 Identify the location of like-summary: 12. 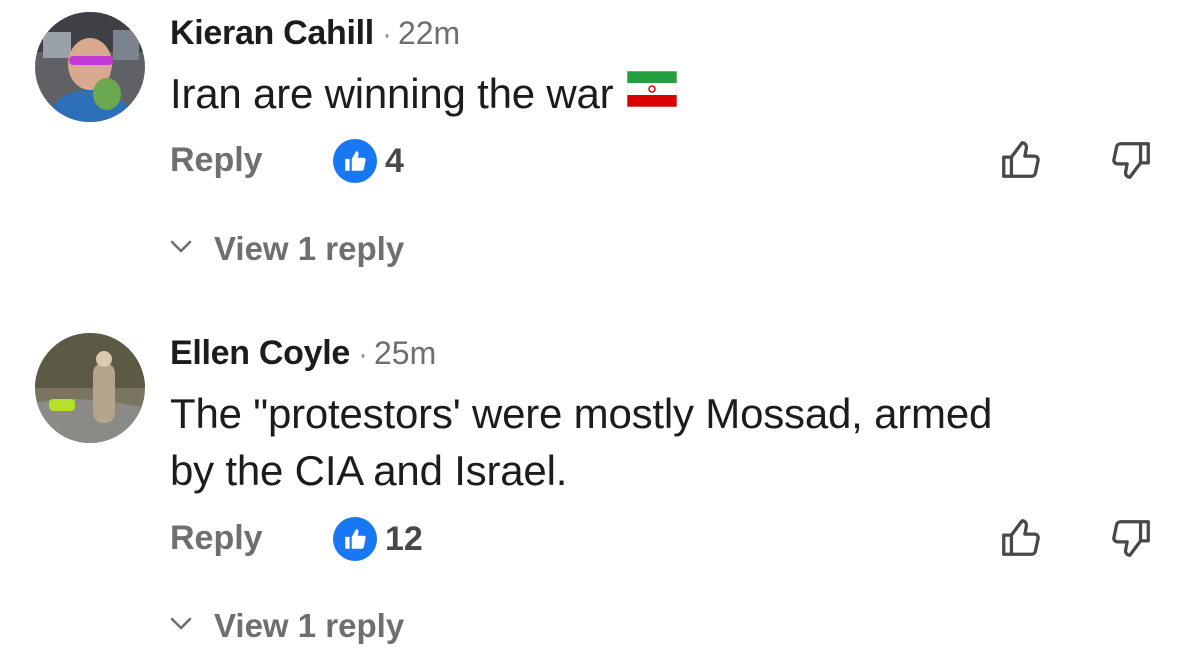
(378, 539).